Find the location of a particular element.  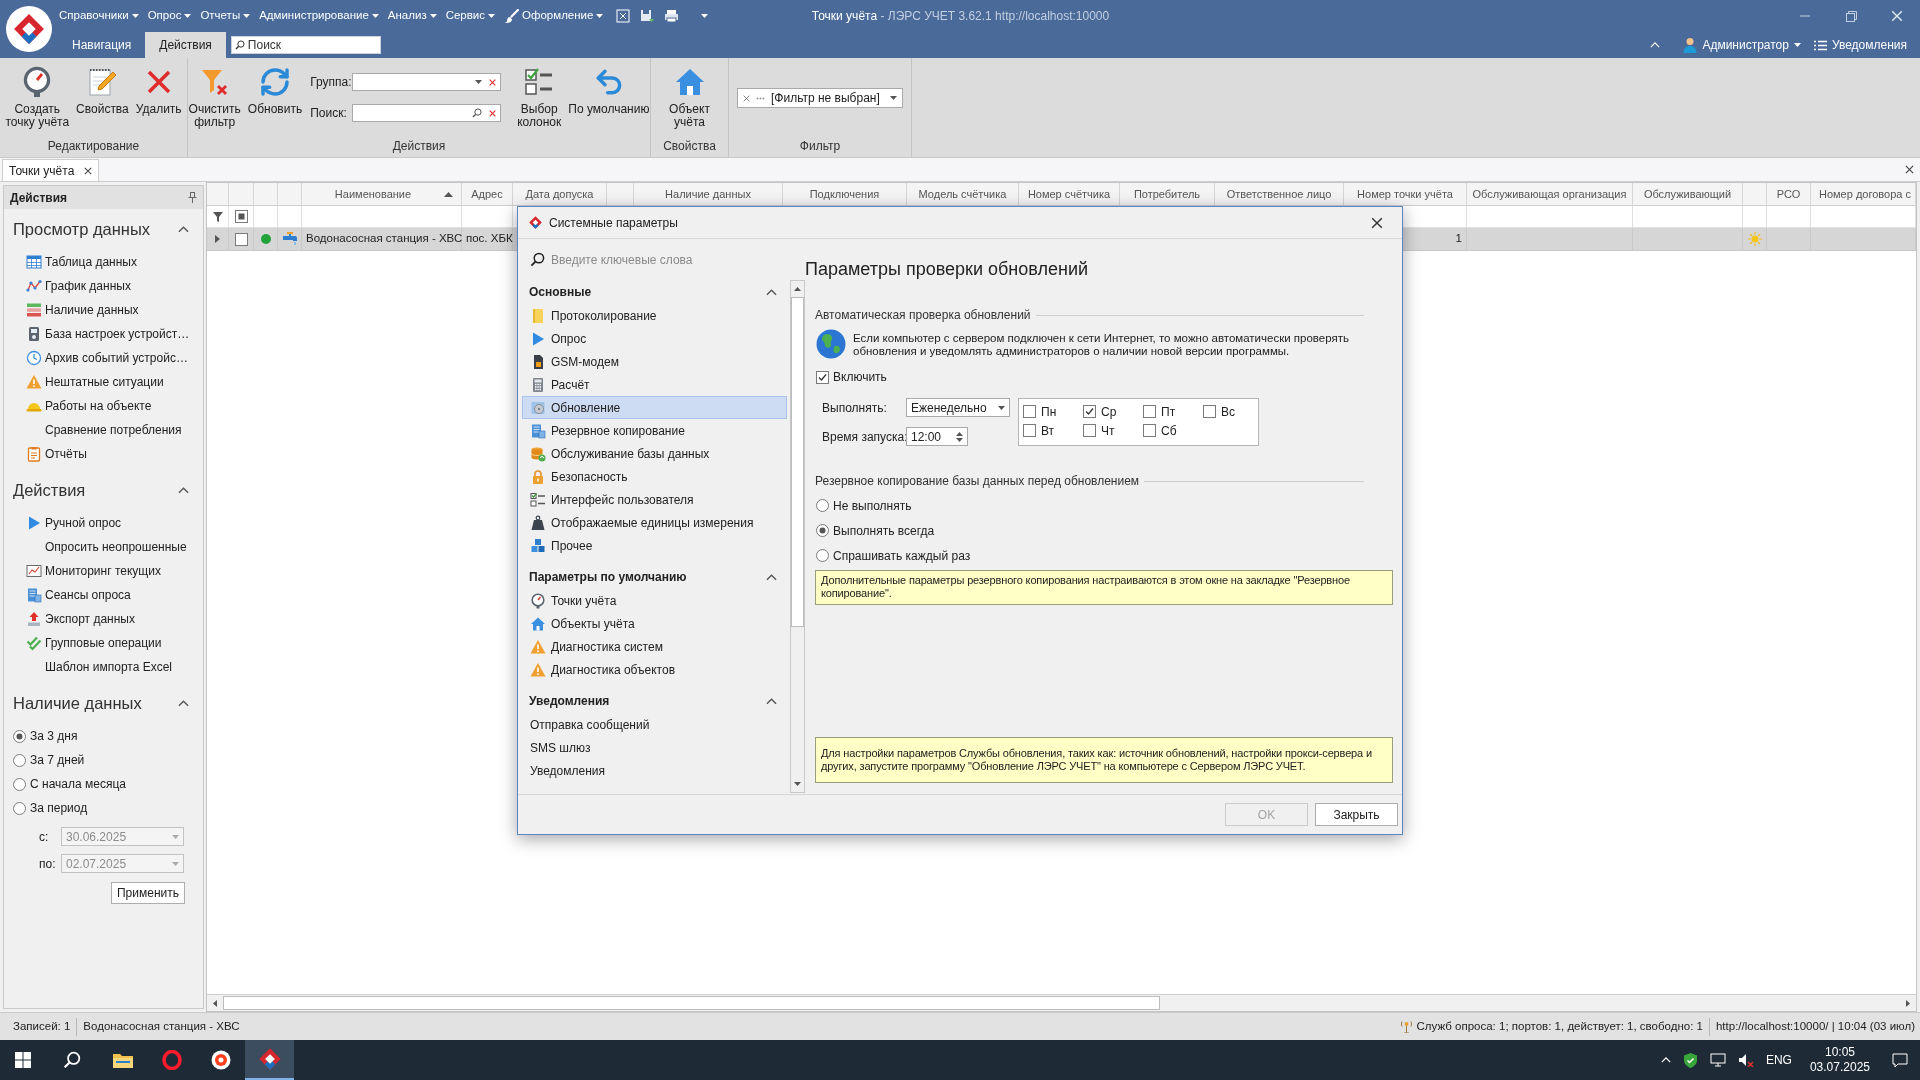

nav-item: Уведомления is located at coordinates (654, 770).